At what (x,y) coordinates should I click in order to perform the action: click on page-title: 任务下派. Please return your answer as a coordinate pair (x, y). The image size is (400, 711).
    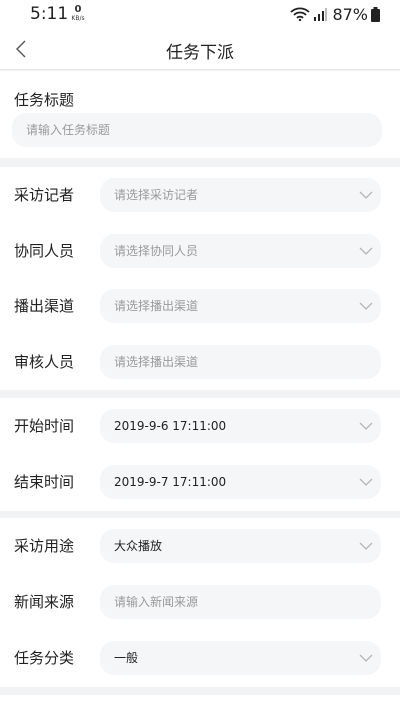
    Looking at the image, I should click on (200, 53).